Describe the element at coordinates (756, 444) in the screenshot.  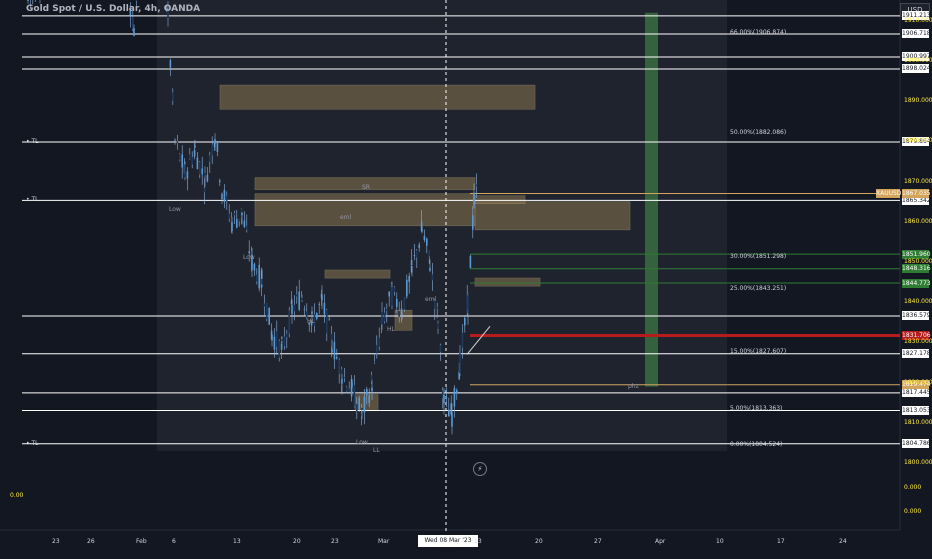
I see `fib-level-label: 0.00%(1804.524)` at that location.